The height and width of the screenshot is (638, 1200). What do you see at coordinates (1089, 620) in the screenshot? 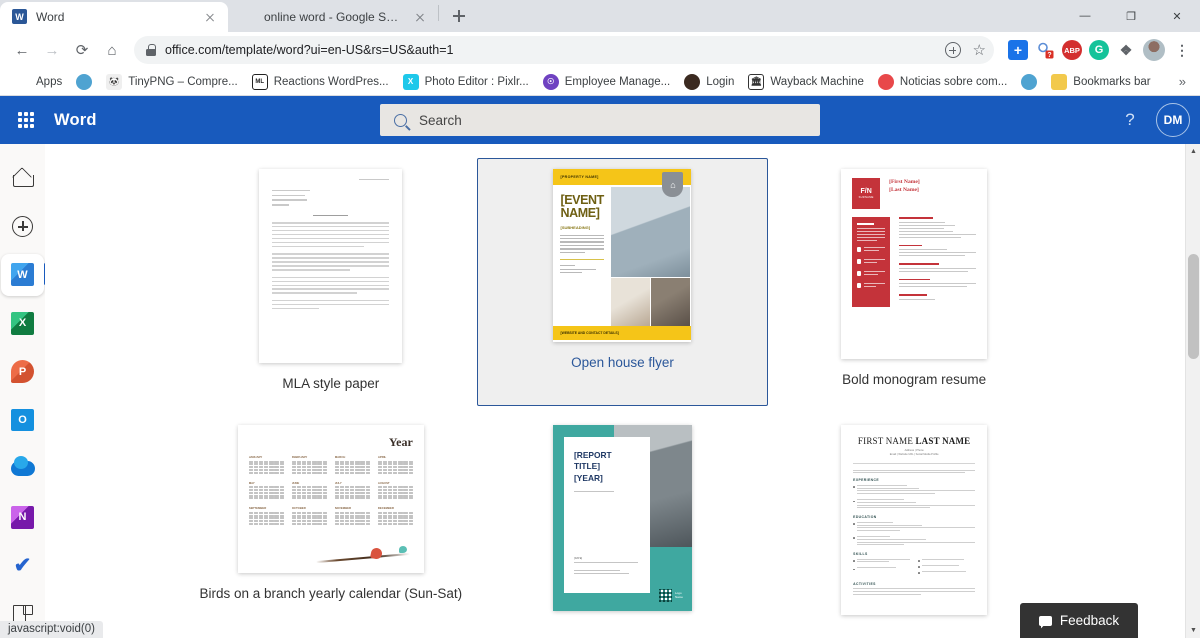
I see `feedback-label: Feedback` at bounding box center [1089, 620].